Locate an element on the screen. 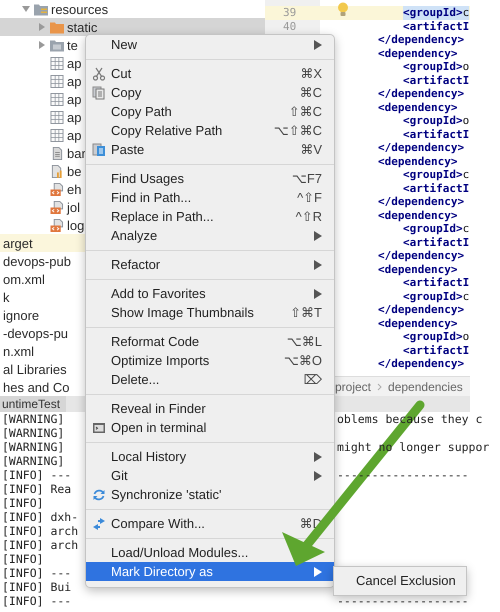 The image size is (500, 612). expanded-arrow-icon is located at coordinates (26, 9).